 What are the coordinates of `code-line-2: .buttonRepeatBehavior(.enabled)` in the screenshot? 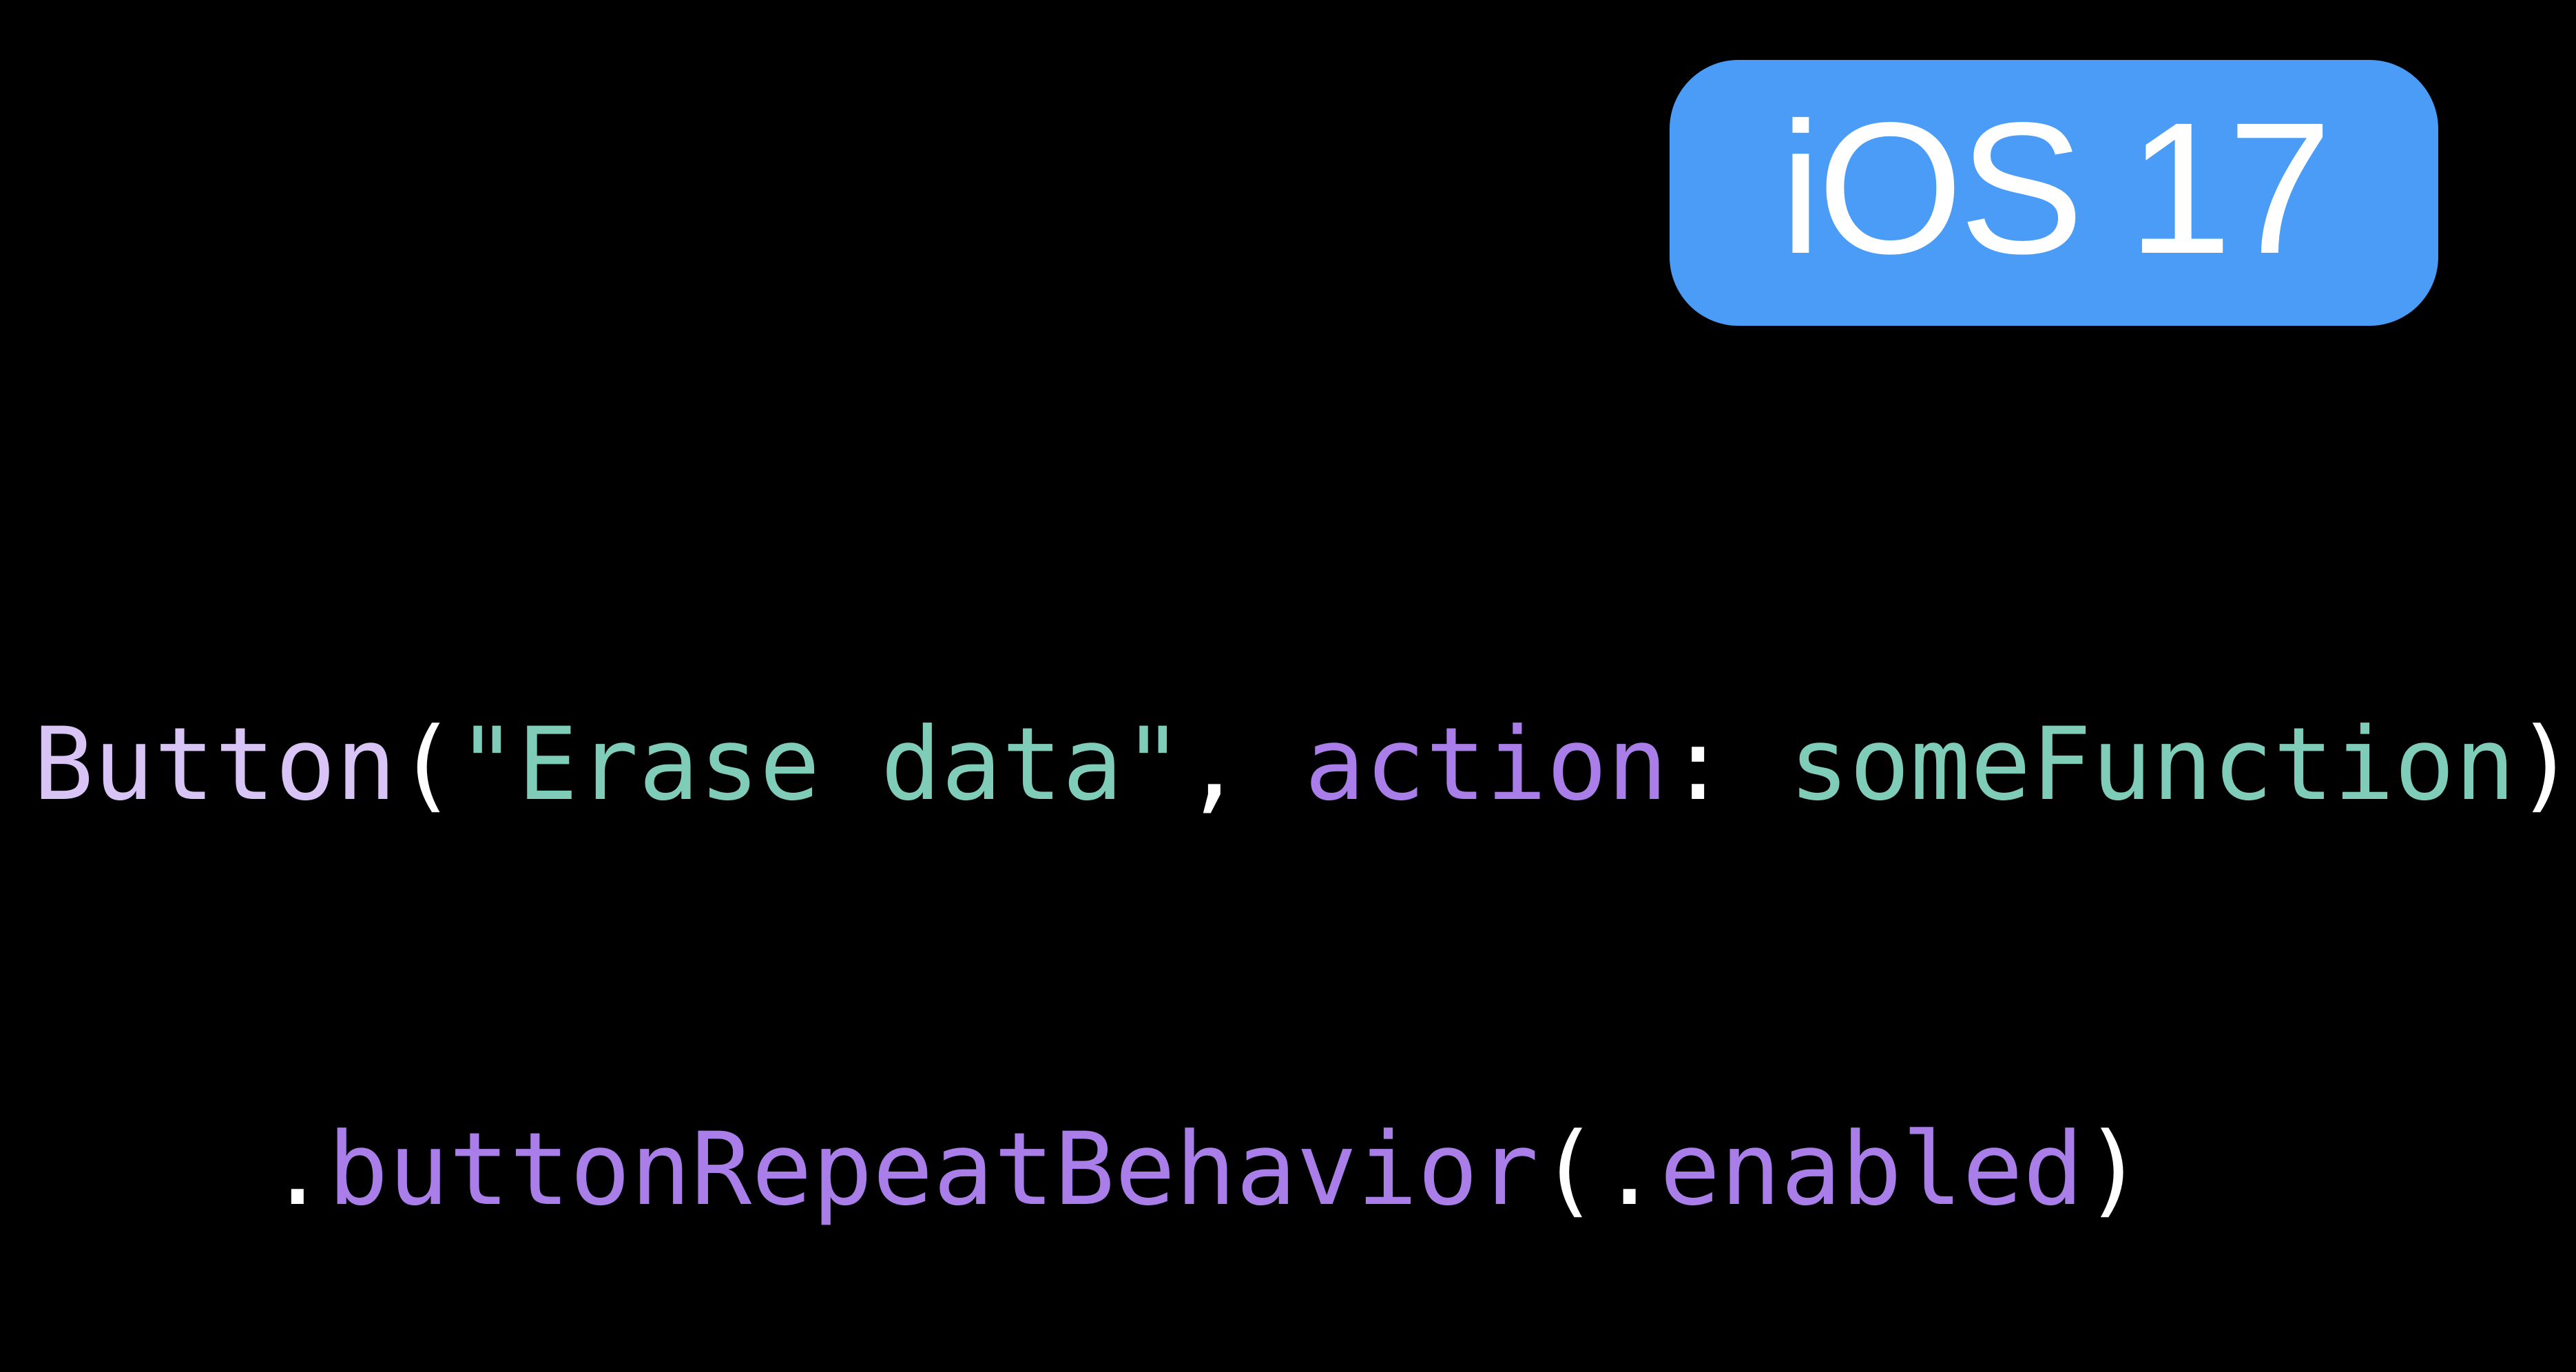 It's located at (1304, 1169).